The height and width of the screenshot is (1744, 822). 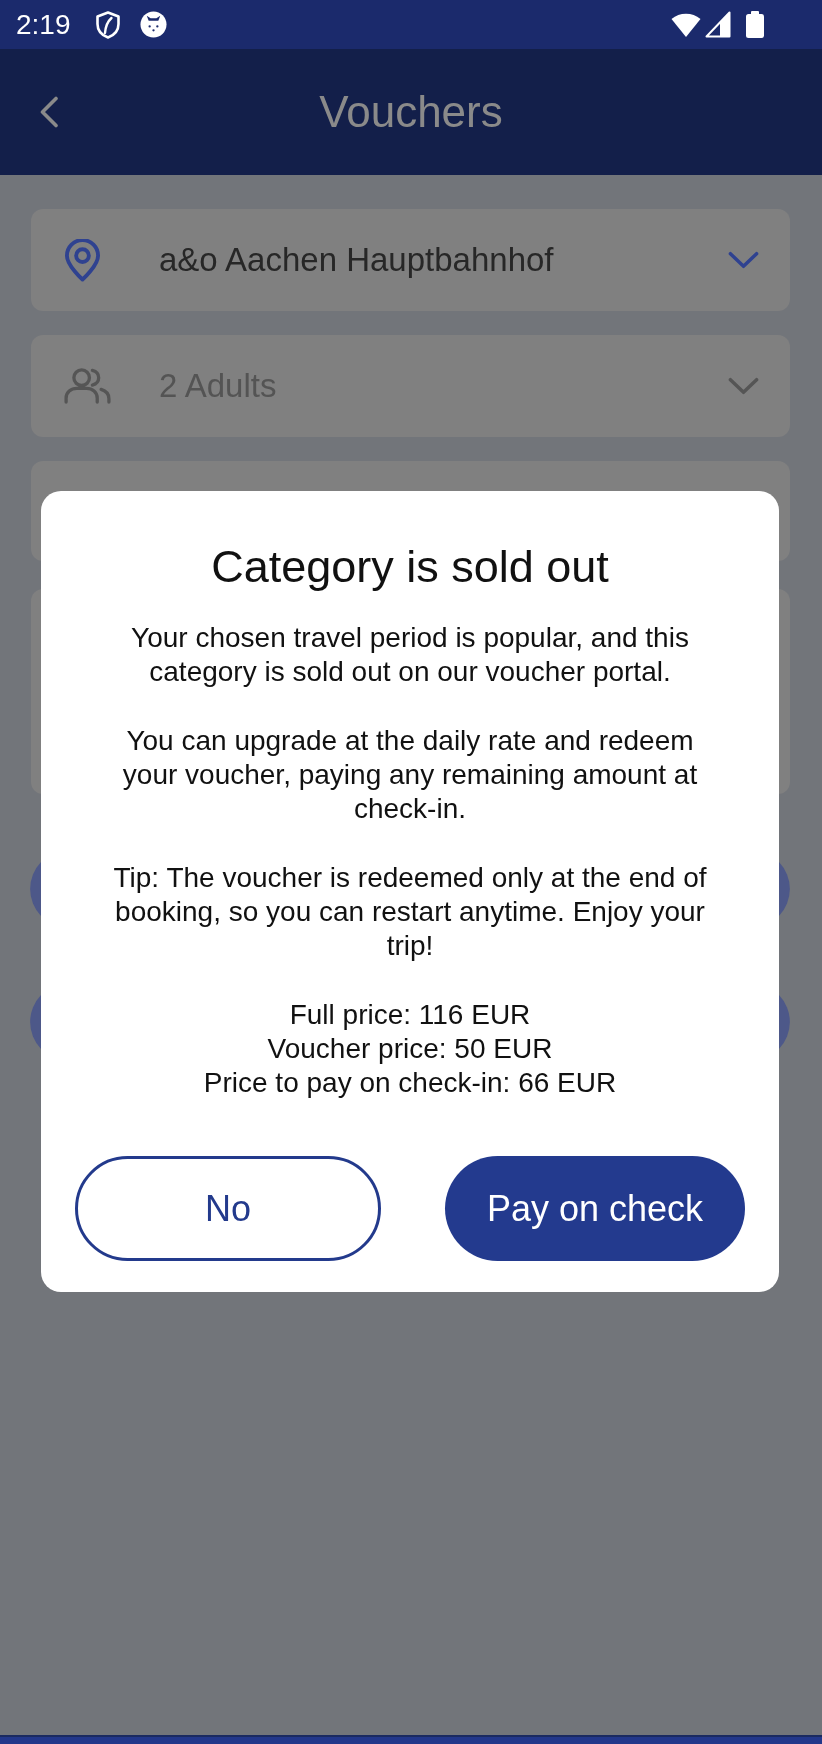 I want to click on wifi-icon, so click(x=686, y=24).